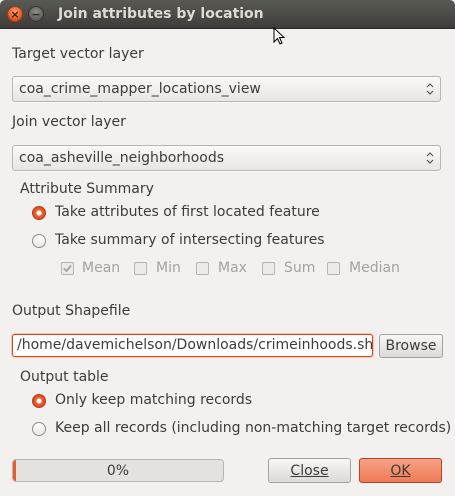 This screenshot has width=455, height=496. Describe the element at coordinates (101, 268) in the screenshot. I see `checkbox-mean-label: Mean` at that location.